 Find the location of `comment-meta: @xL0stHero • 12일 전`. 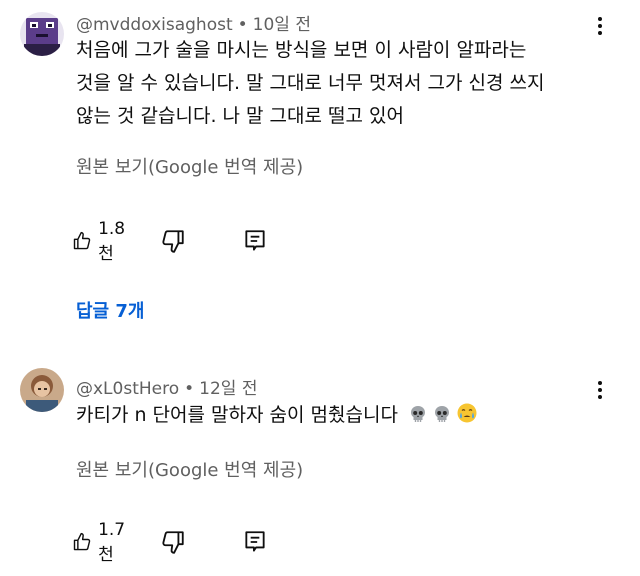

comment-meta: @xL0stHero • 12일 전 is located at coordinates (167, 386).